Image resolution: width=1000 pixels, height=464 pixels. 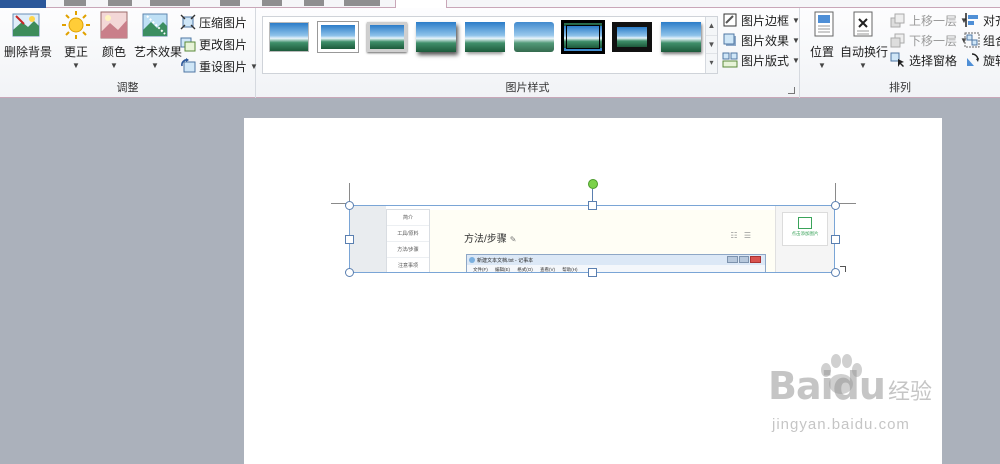 I want to click on tab-view, so click(x=362, y=3).